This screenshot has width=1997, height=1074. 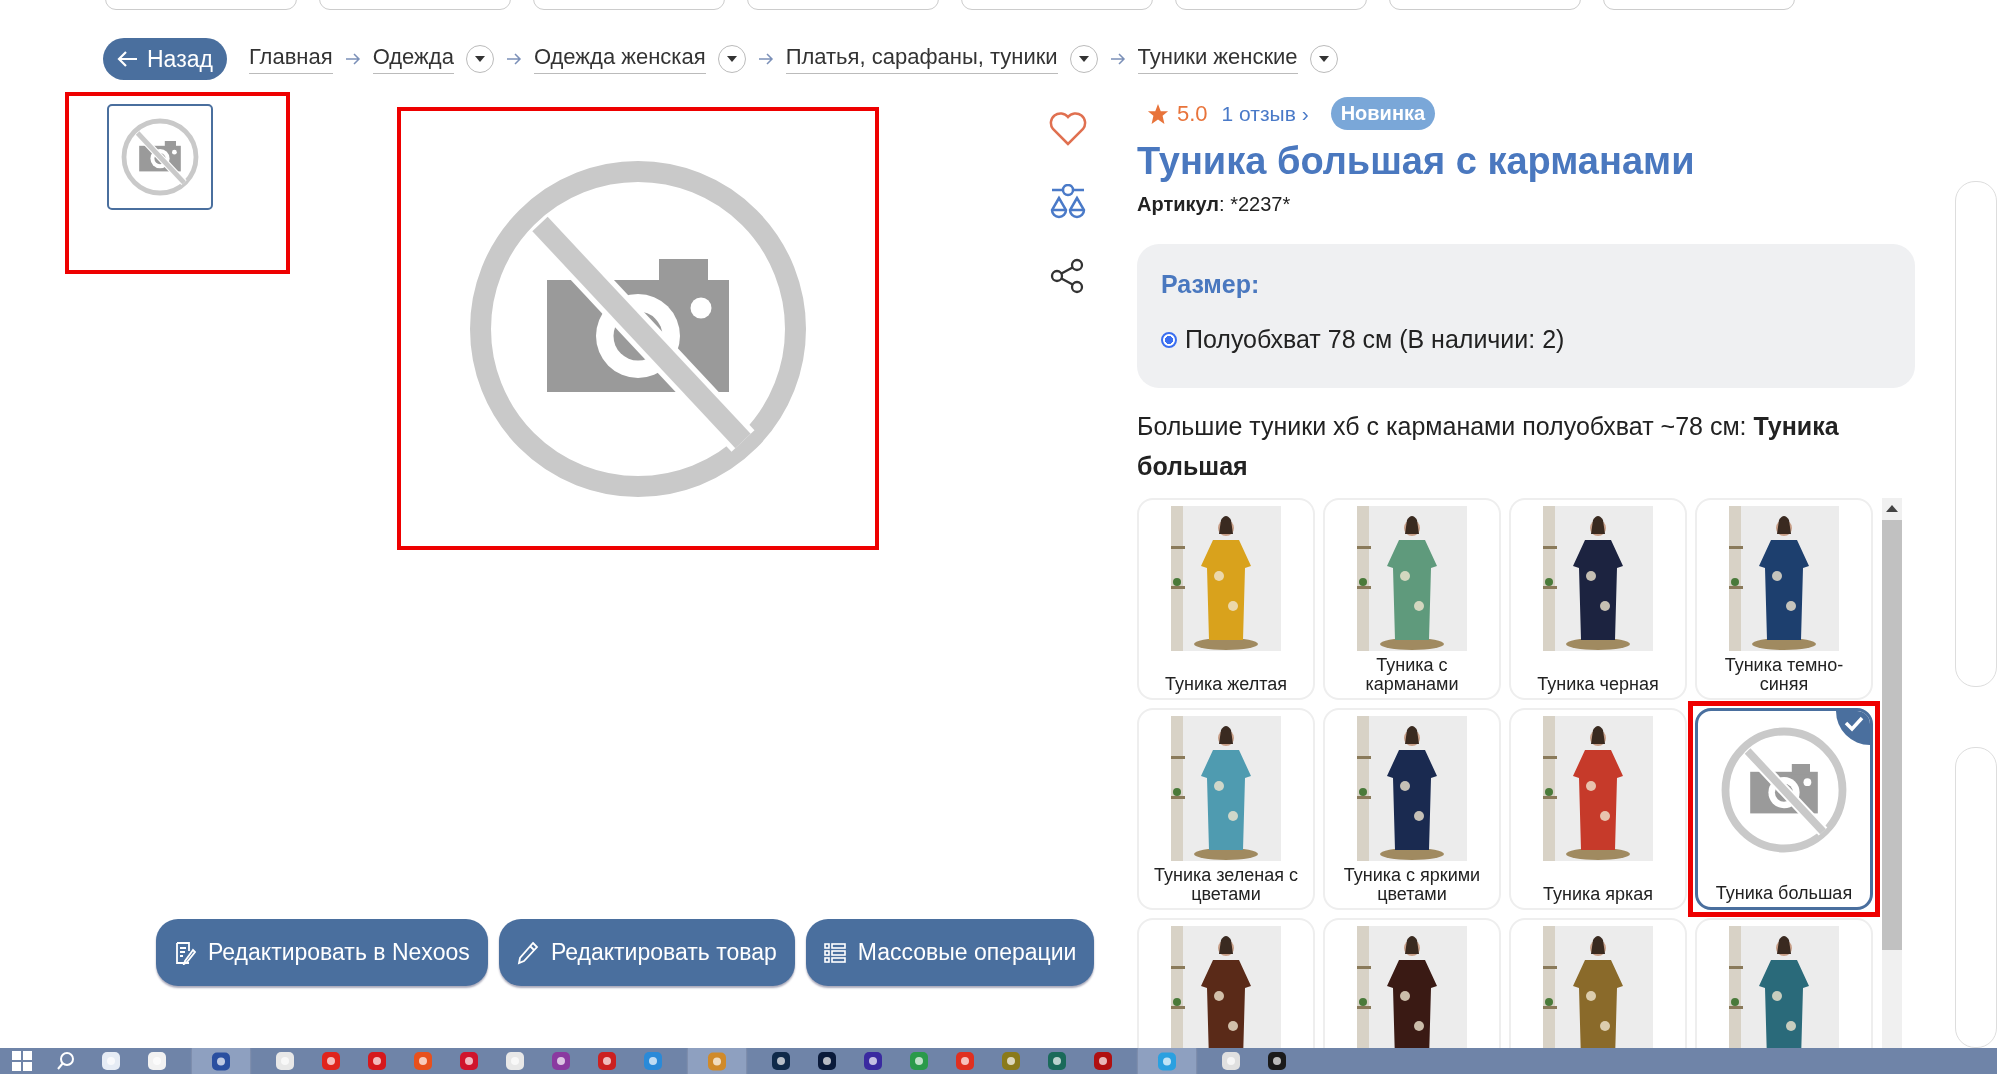 I want to click on breadcrumb-link: Одежда, so click(x=413, y=59).